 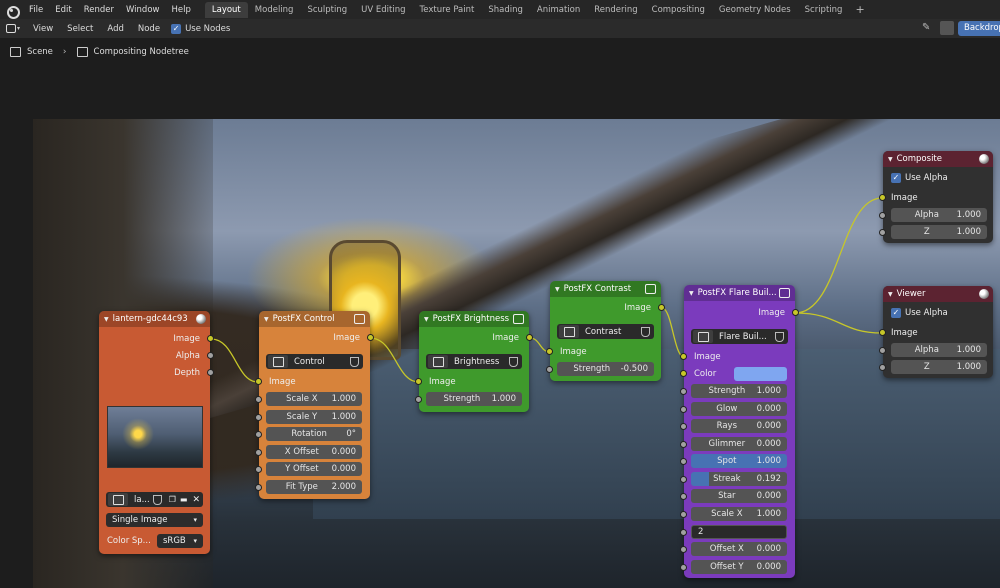 What do you see at coordinates (505, 10) in the screenshot?
I see `tab-shading: Shading` at bounding box center [505, 10].